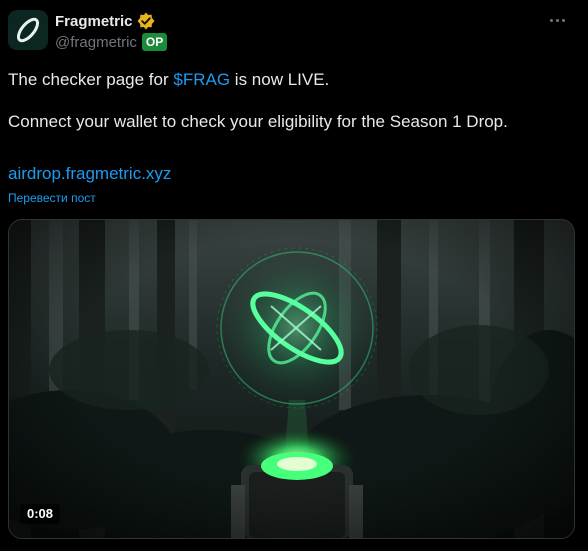  I want to click on op-badge: OP, so click(154, 42).